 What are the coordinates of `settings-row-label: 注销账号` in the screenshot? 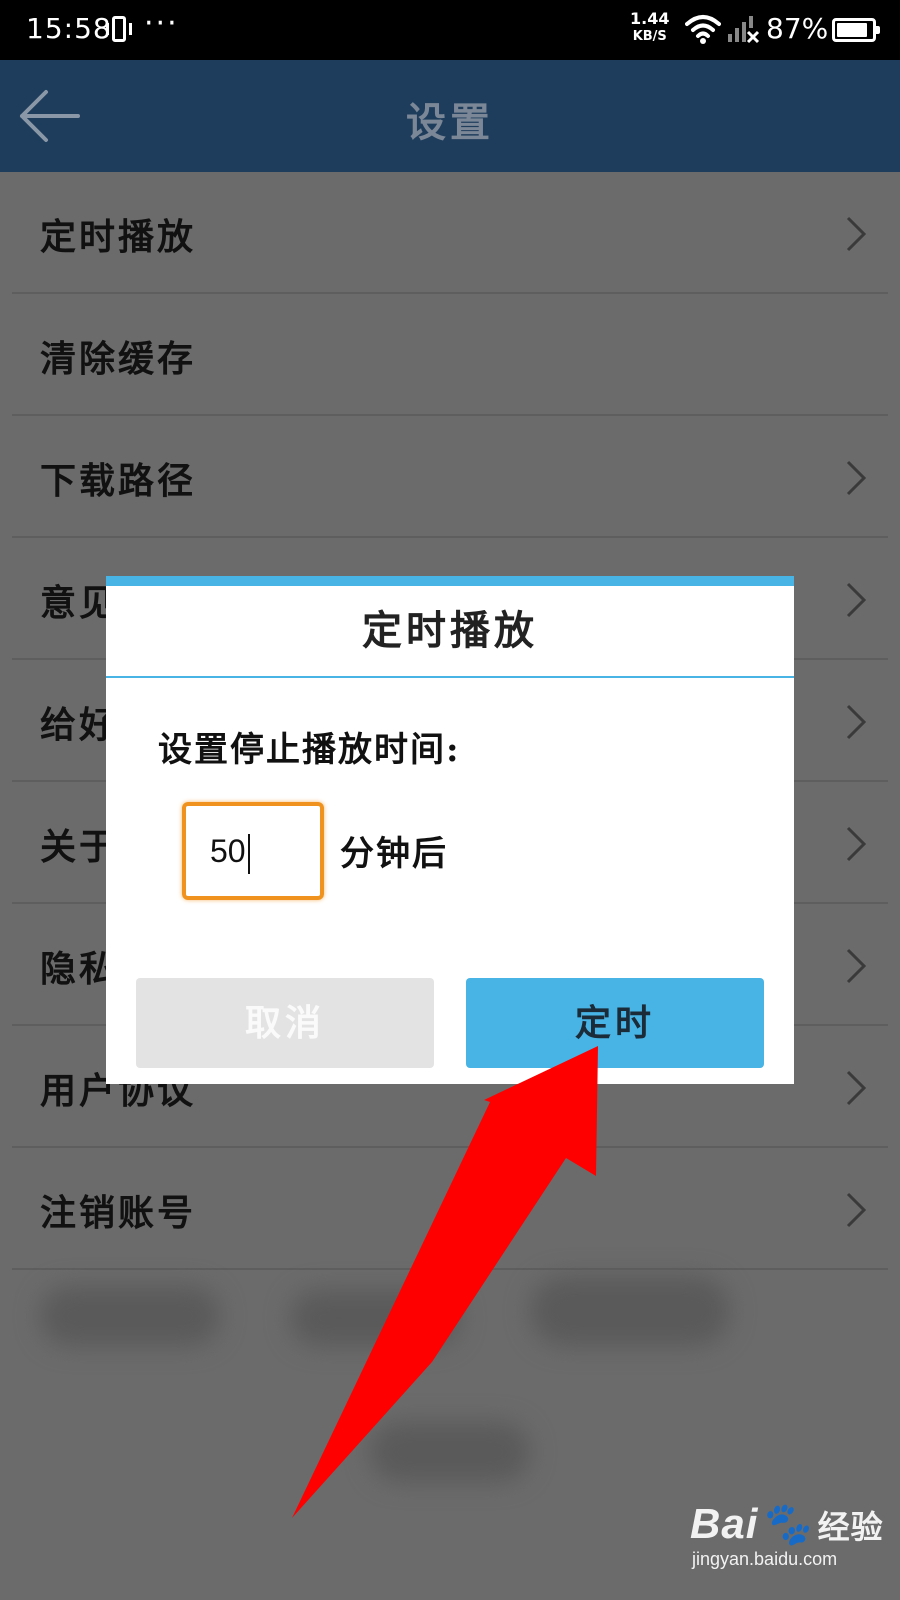 It's located at (118, 1213).